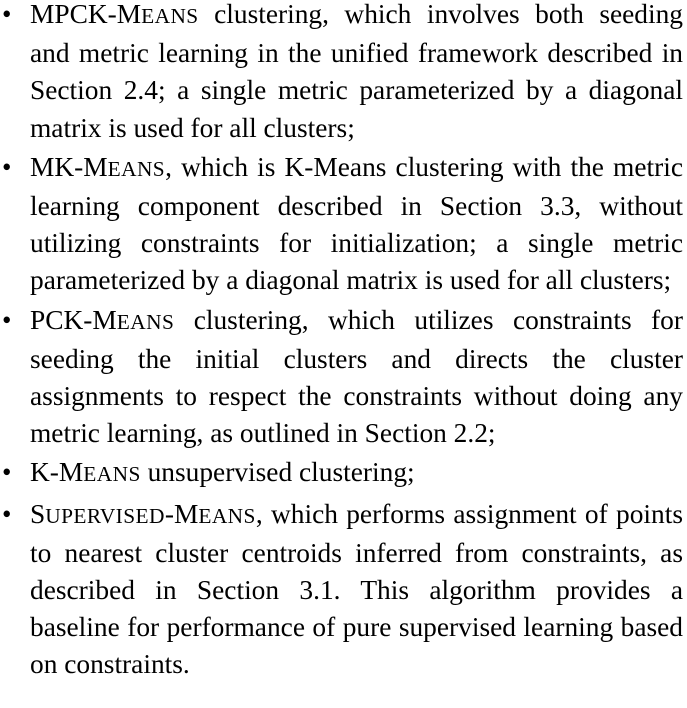 This screenshot has width=687, height=708. What do you see at coordinates (114, 14) in the screenshot?
I see `algorithm-name: MPCK-MEANS` at bounding box center [114, 14].